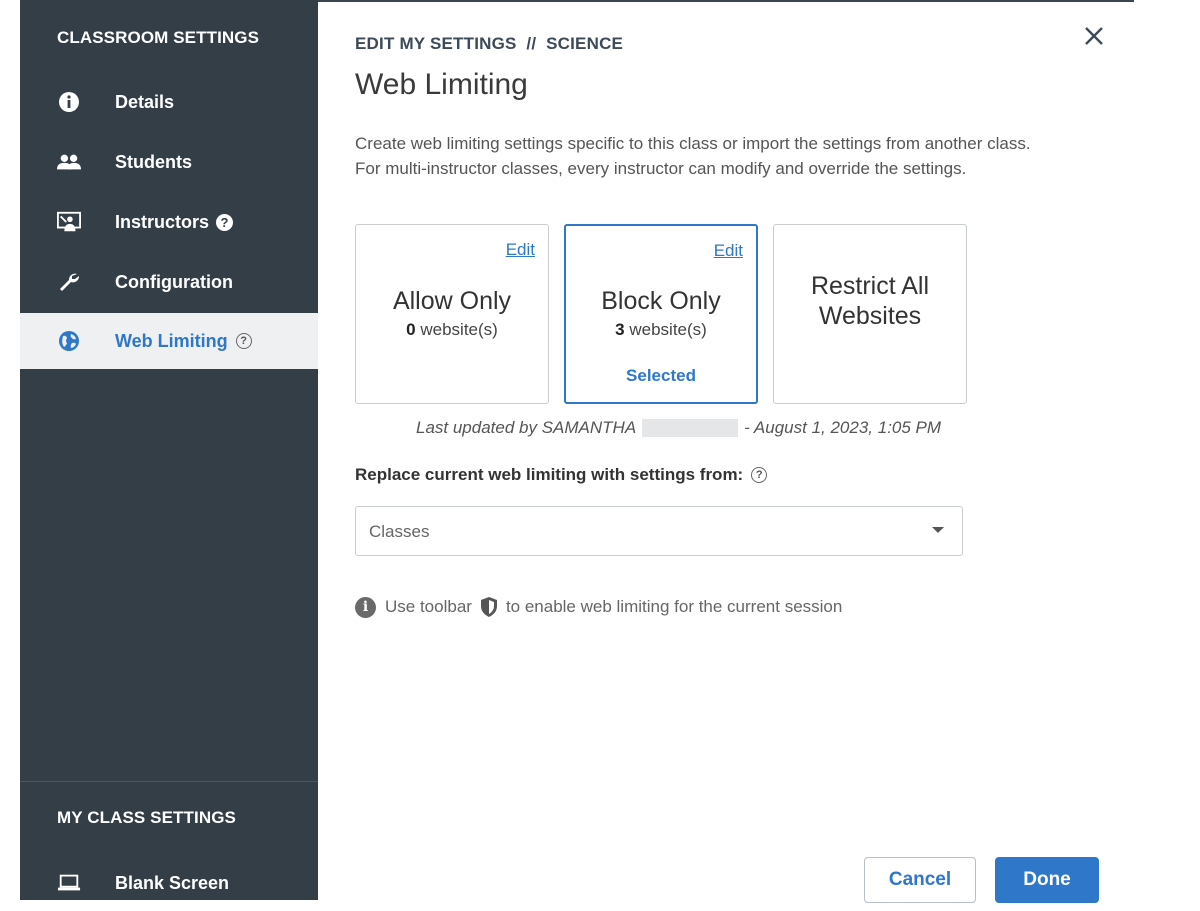 The image size is (1200, 911). Describe the element at coordinates (661, 301) in the screenshot. I see `card-title: Block Only` at that location.